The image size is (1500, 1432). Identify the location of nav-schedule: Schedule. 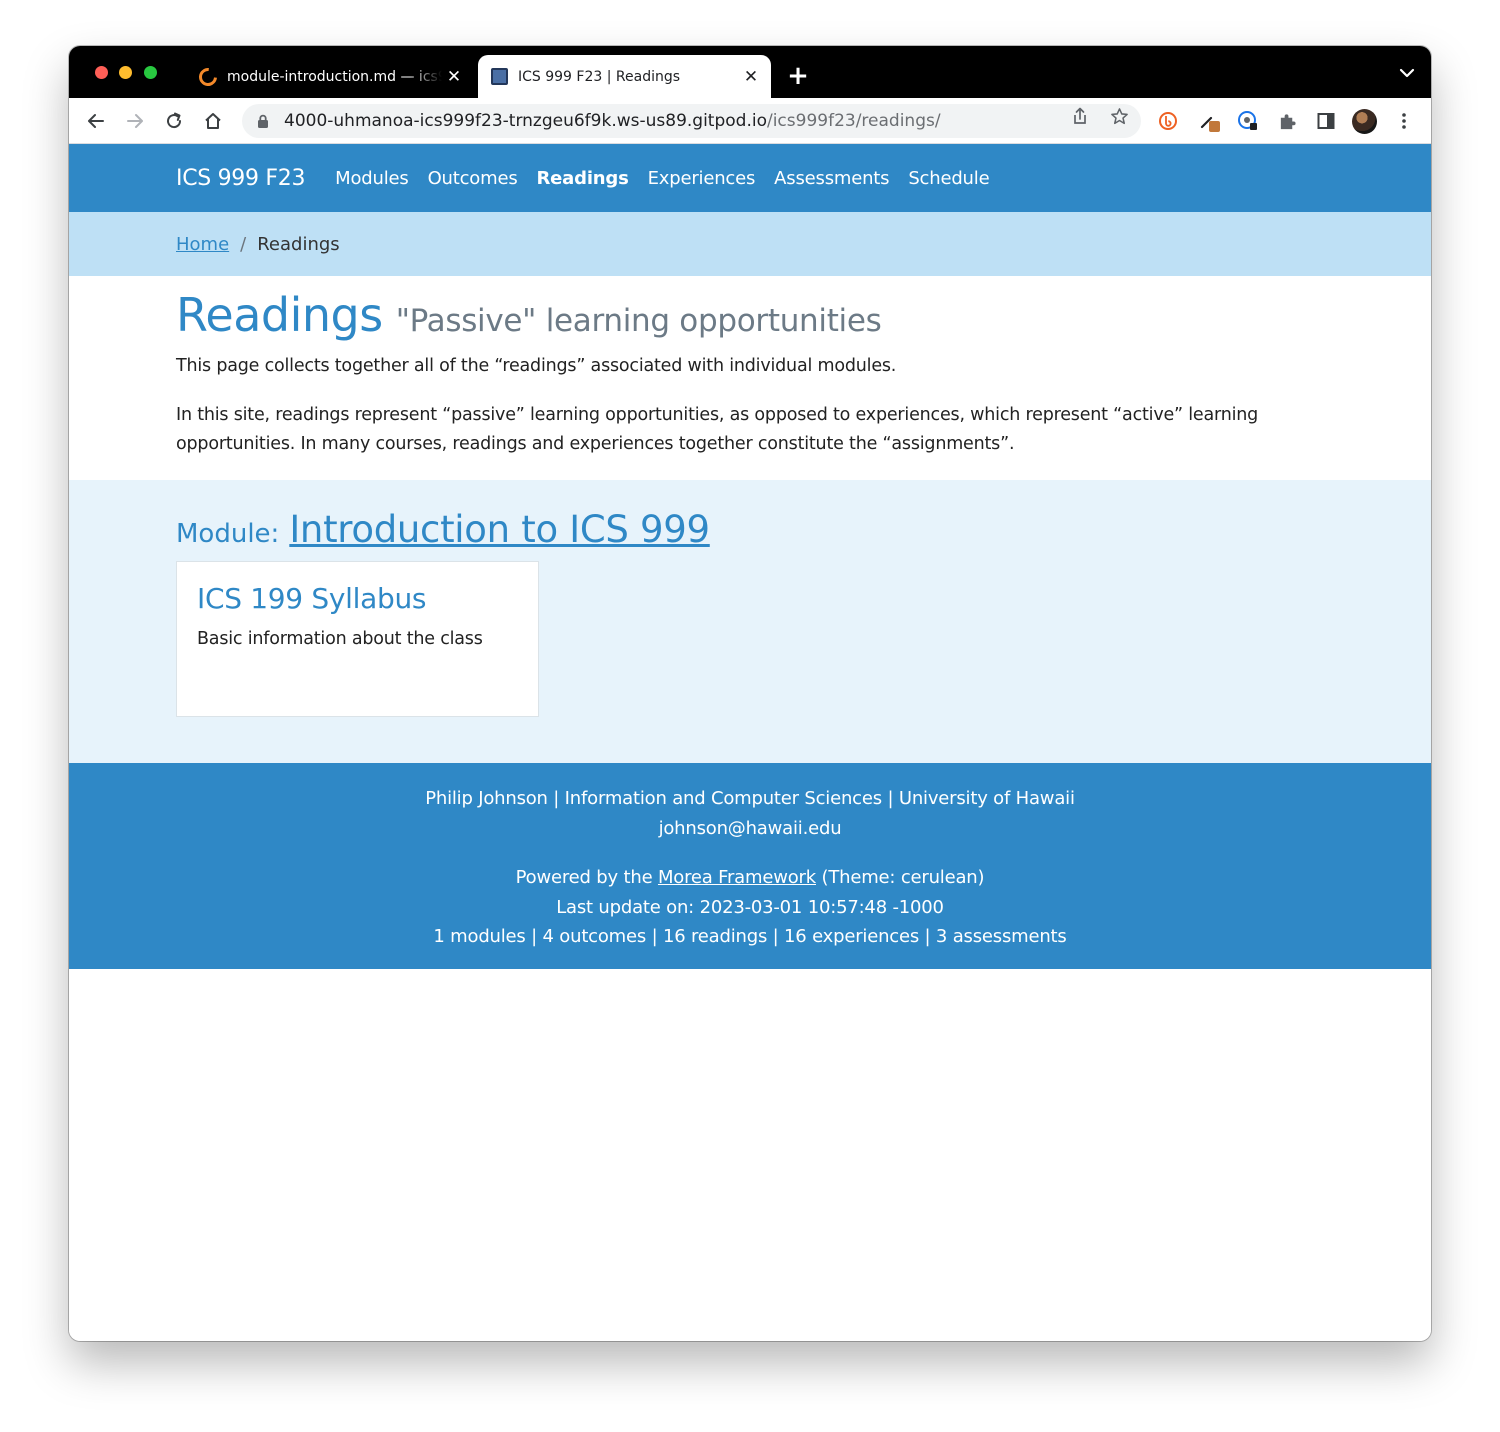
(948, 178).